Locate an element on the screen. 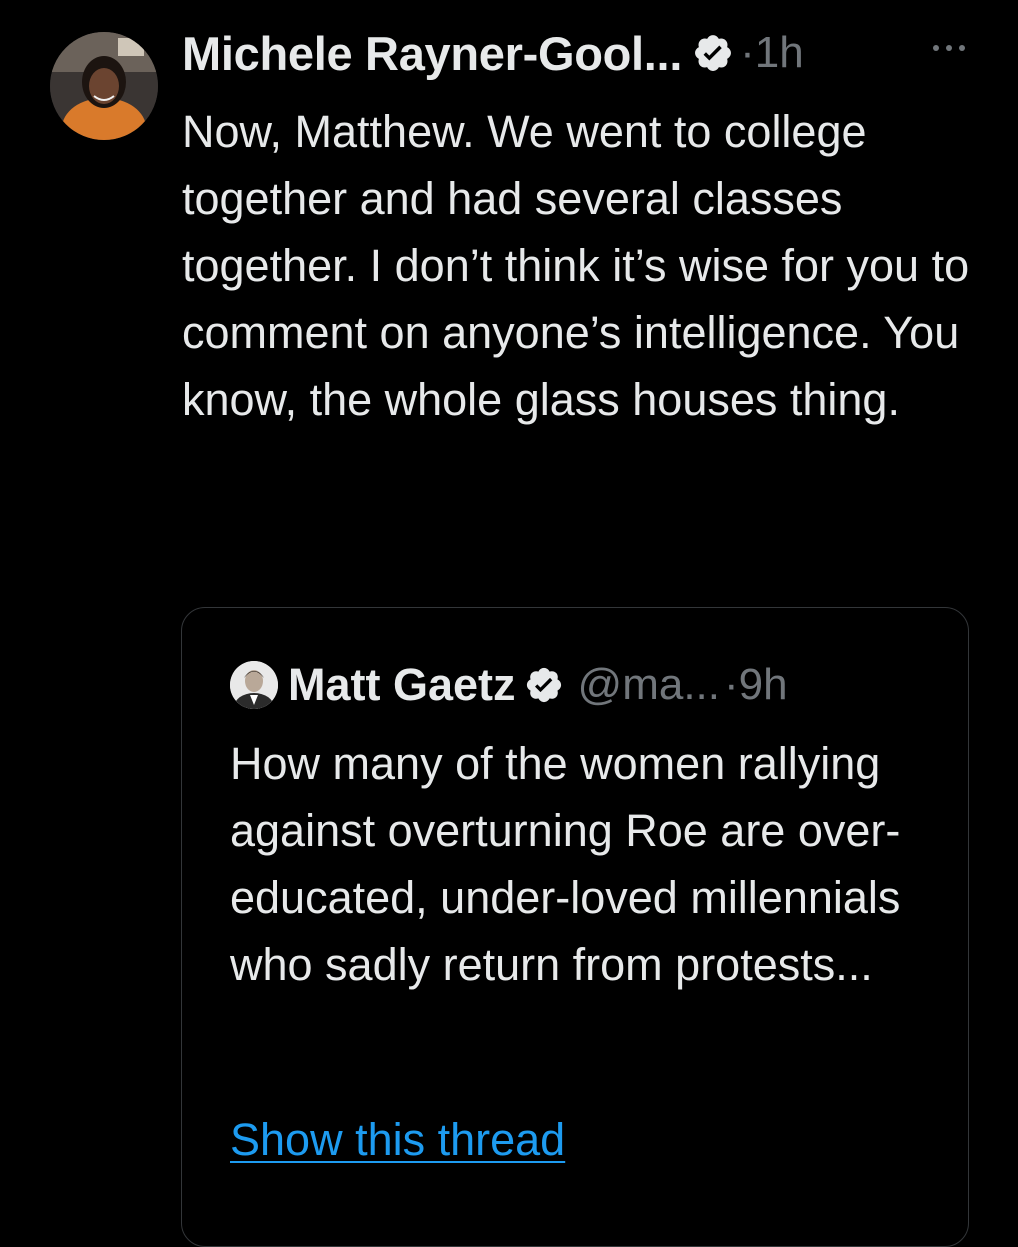 Image resolution: width=1018 pixels, height=1247 pixels. quoted-author-avatar is located at coordinates (254, 685).